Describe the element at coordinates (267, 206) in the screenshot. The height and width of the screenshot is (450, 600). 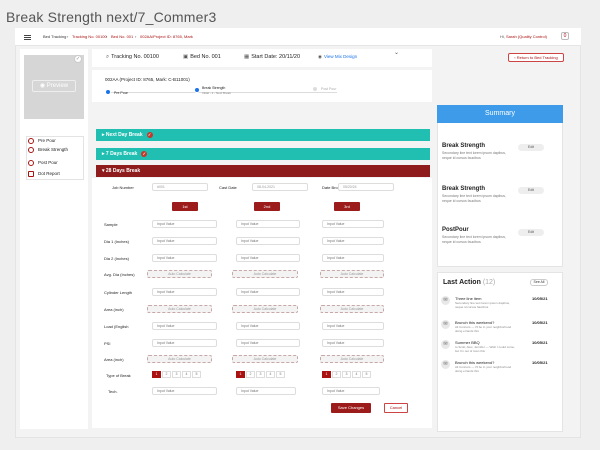
I see `column-header-2: 2nd` at that location.